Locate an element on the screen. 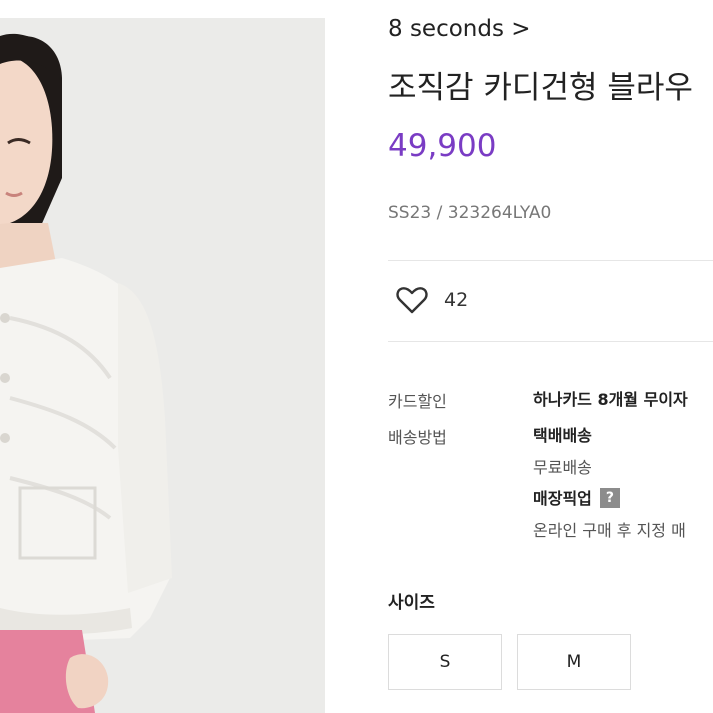 The width and height of the screenshot is (713, 713). delivery-free: 무료배송 is located at coordinates (562, 467).